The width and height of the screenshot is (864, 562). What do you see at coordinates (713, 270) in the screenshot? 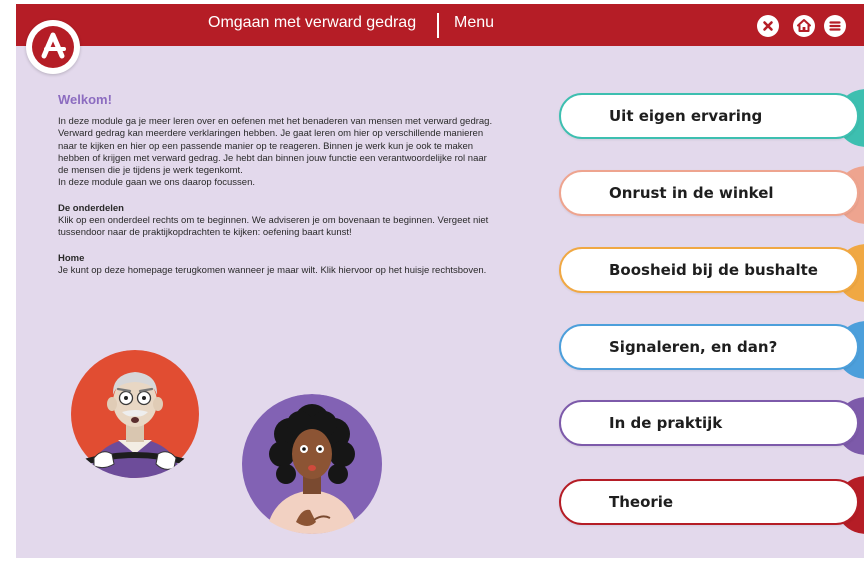
I see `module-label: Boosheid bij de bushalte` at bounding box center [713, 270].